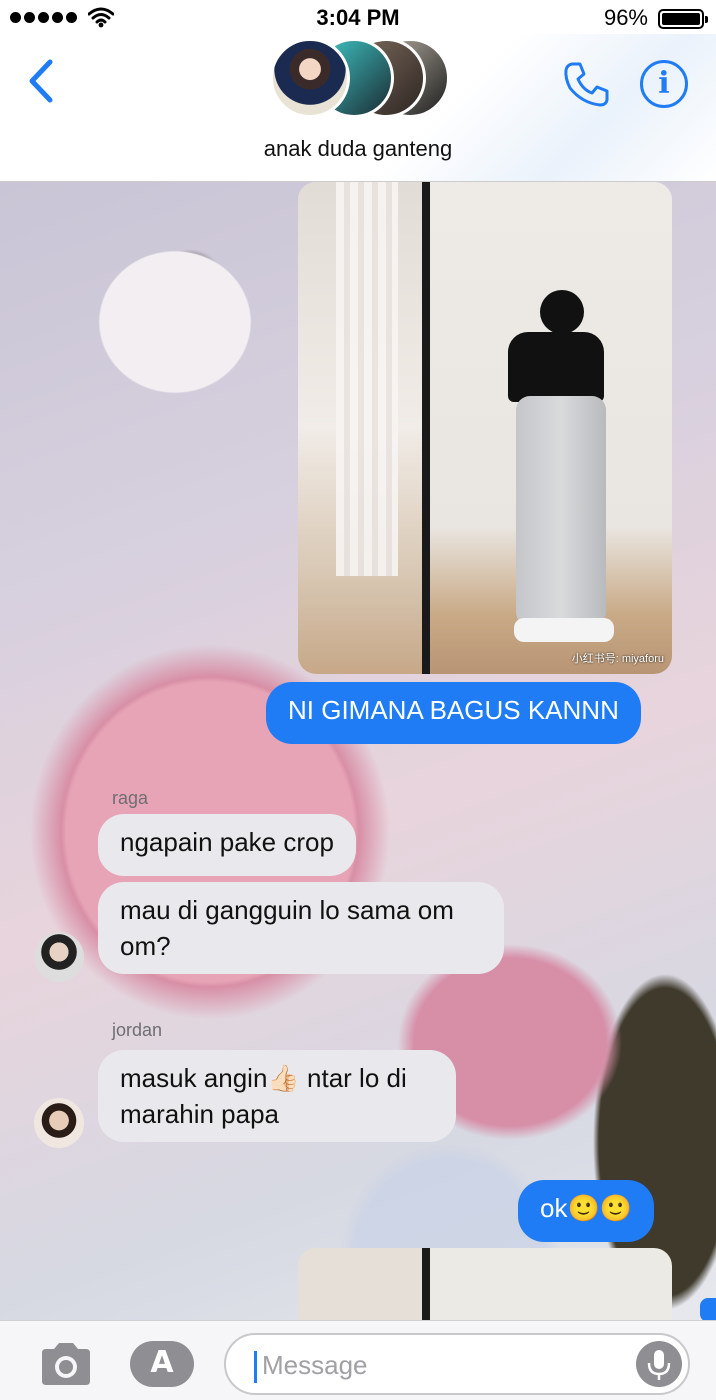  I want to click on sender-name: raga, so click(130, 798).